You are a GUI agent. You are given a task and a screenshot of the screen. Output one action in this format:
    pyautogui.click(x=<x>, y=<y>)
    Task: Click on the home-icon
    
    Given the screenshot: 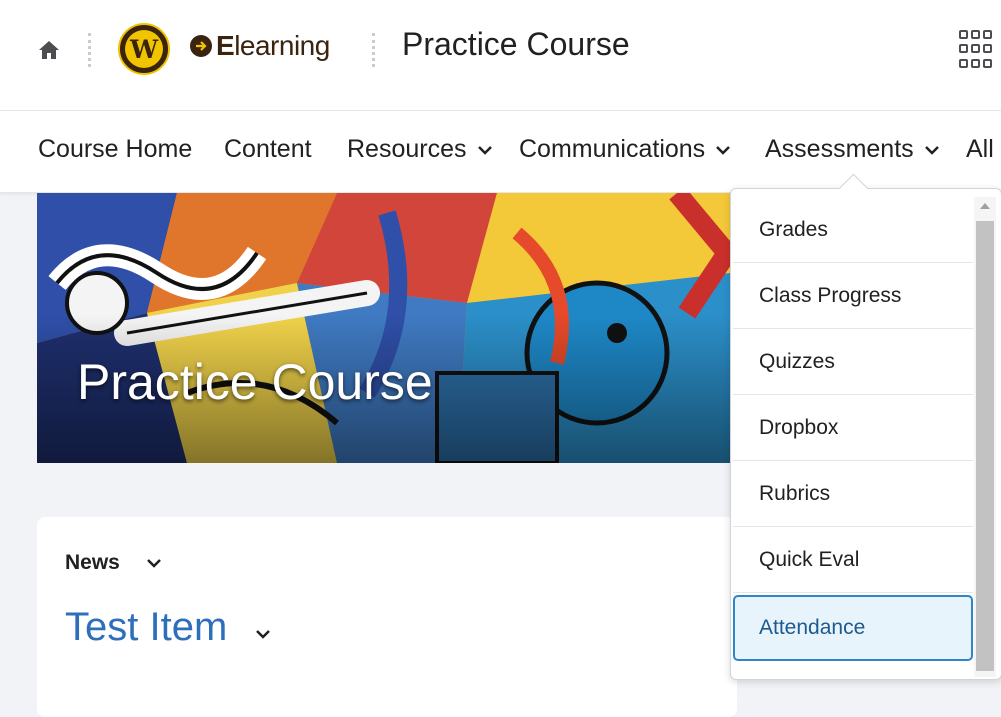 What is the action you would take?
    pyautogui.click(x=49, y=50)
    